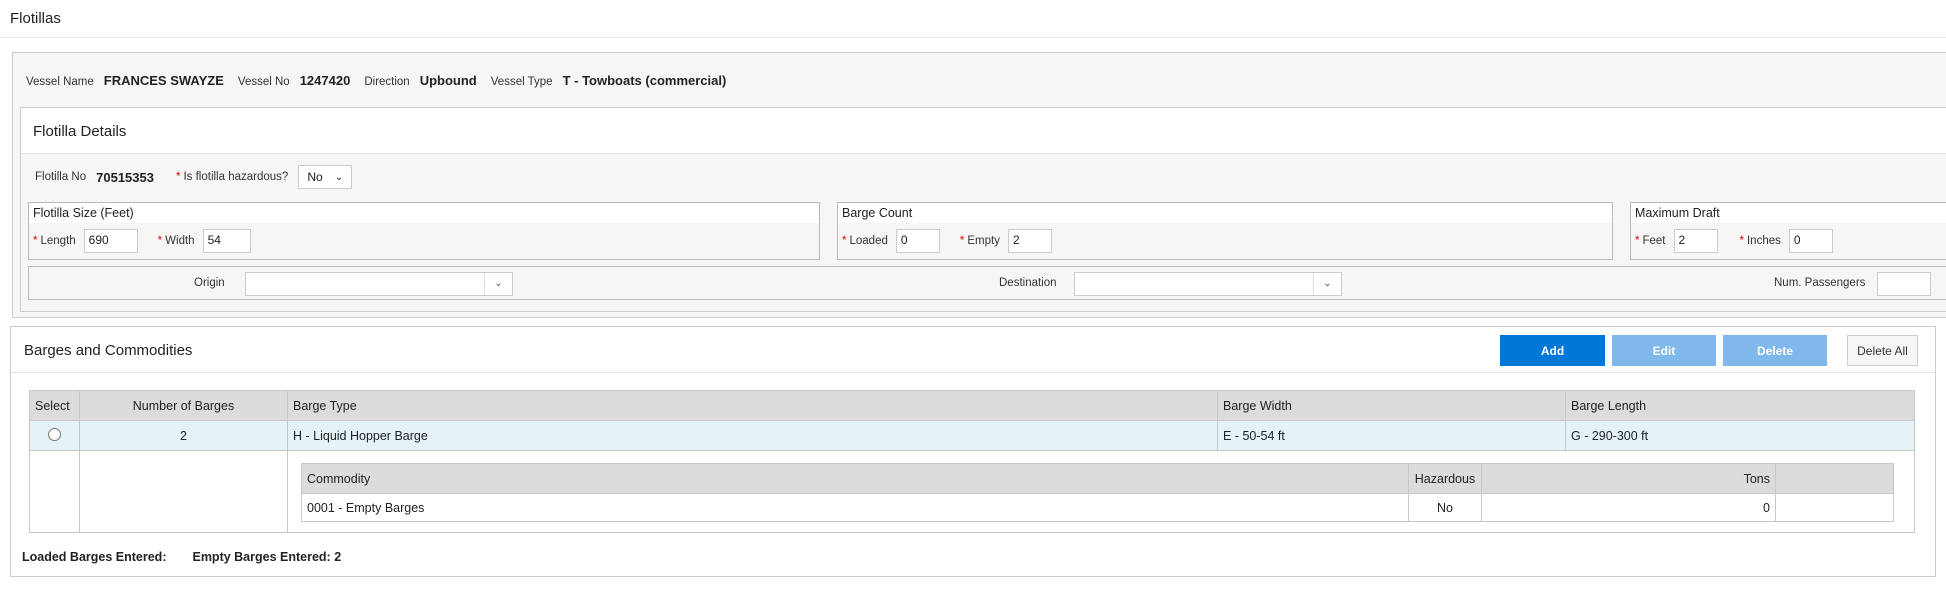 The image size is (1946, 592). I want to click on passengers-input, so click(1904, 284).